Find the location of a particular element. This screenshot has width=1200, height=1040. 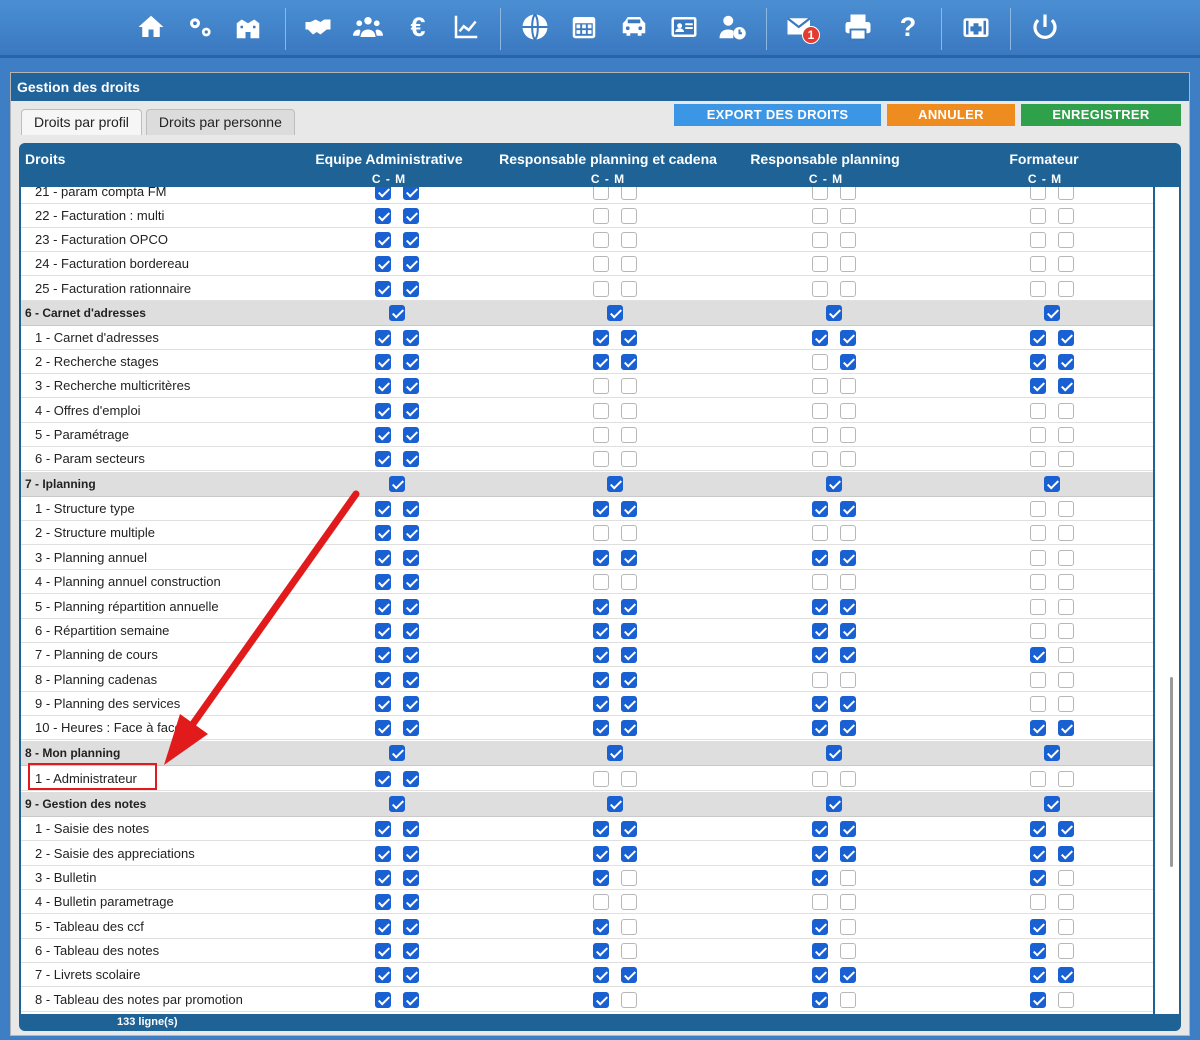

user-clock-icon is located at coordinates (732, 27).